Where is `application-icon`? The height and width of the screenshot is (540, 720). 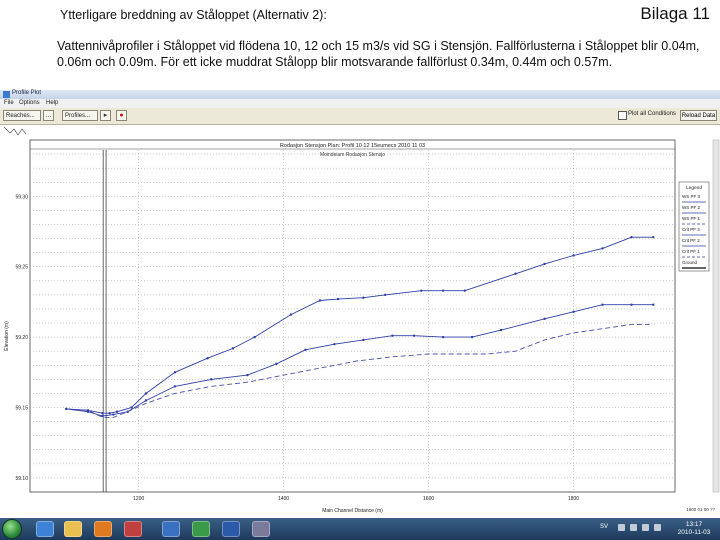 application-icon is located at coordinates (133, 529).